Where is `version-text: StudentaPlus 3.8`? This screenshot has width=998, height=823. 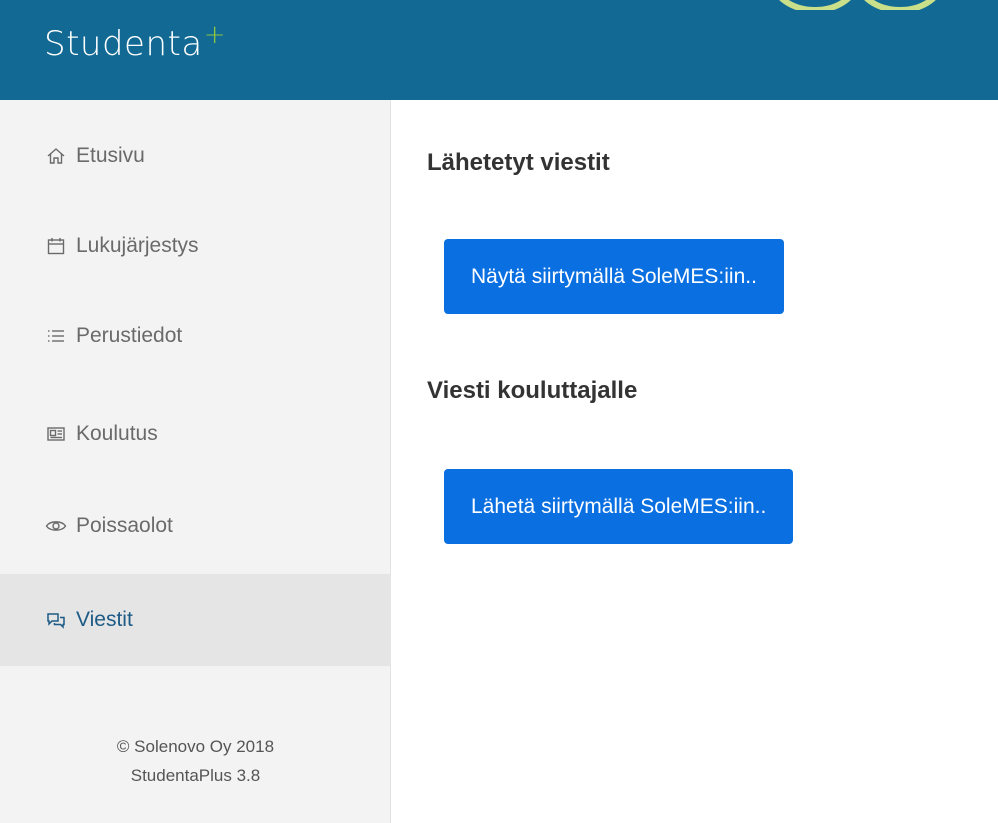 version-text: StudentaPlus 3.8 is located at coordinates (195, 775).